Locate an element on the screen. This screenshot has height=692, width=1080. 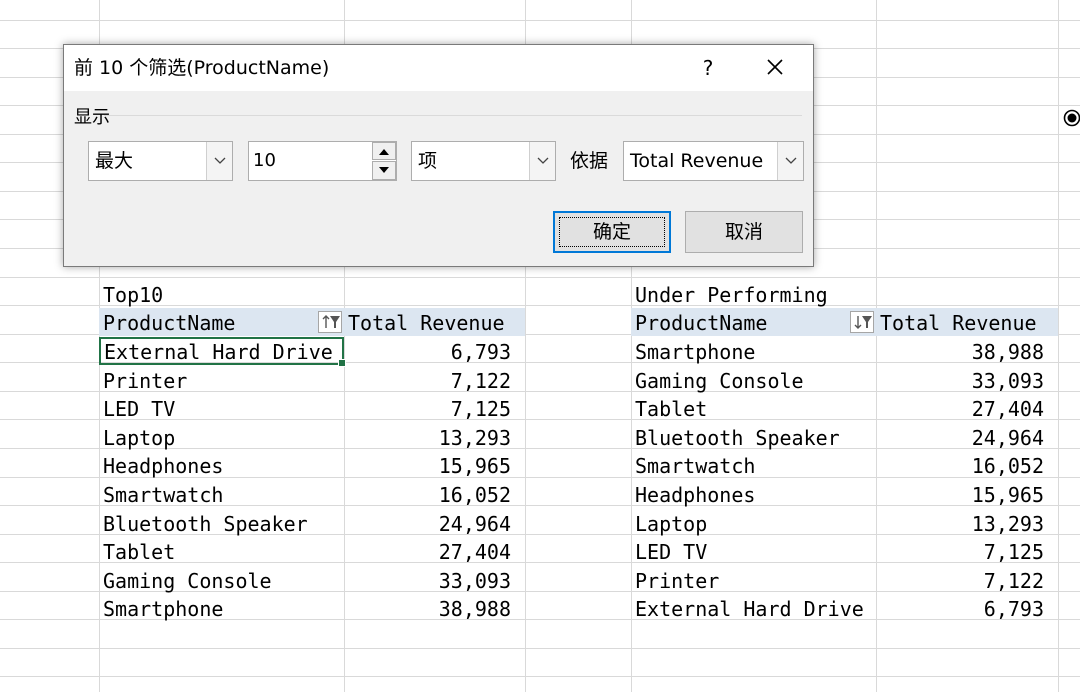
cancel-button: 取消 is located at coordinates (744, 232).